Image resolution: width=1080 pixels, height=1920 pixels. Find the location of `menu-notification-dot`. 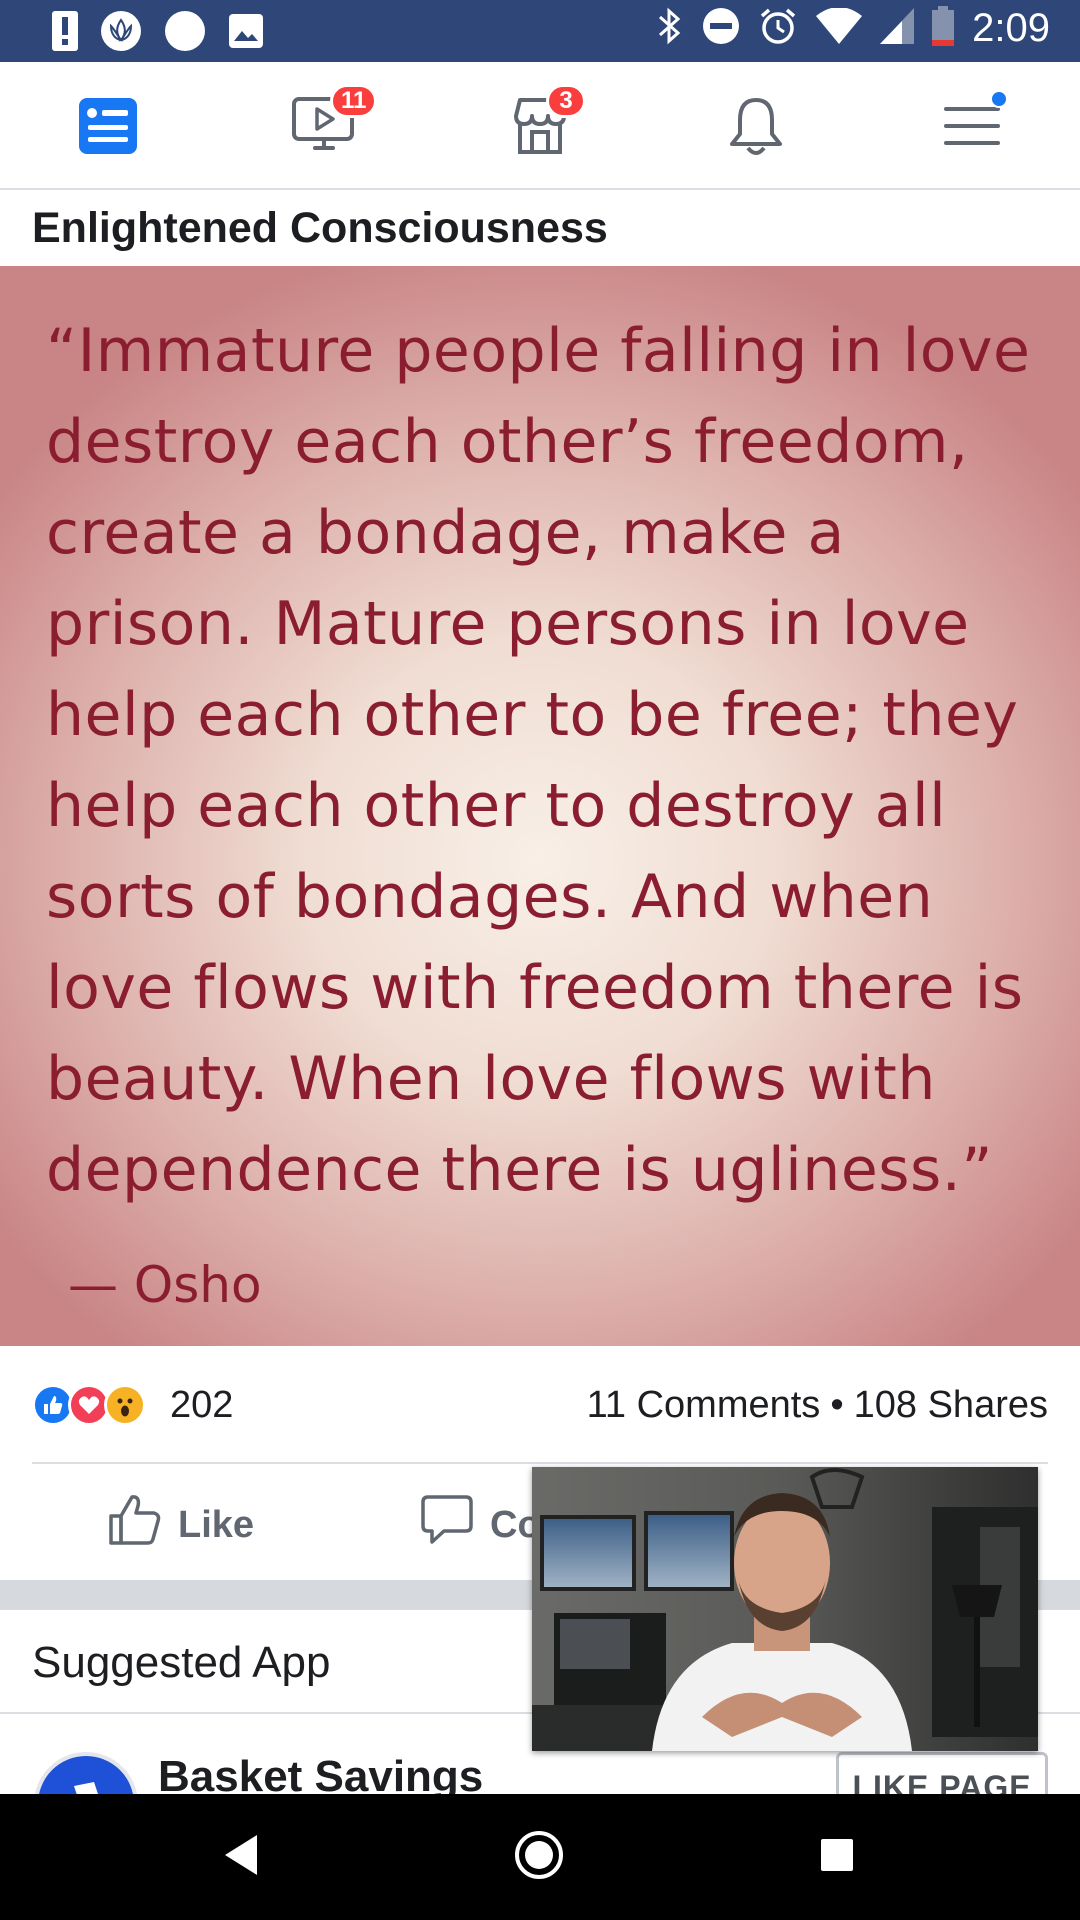

menu-notification-dot is located at coordinates (999, 99).